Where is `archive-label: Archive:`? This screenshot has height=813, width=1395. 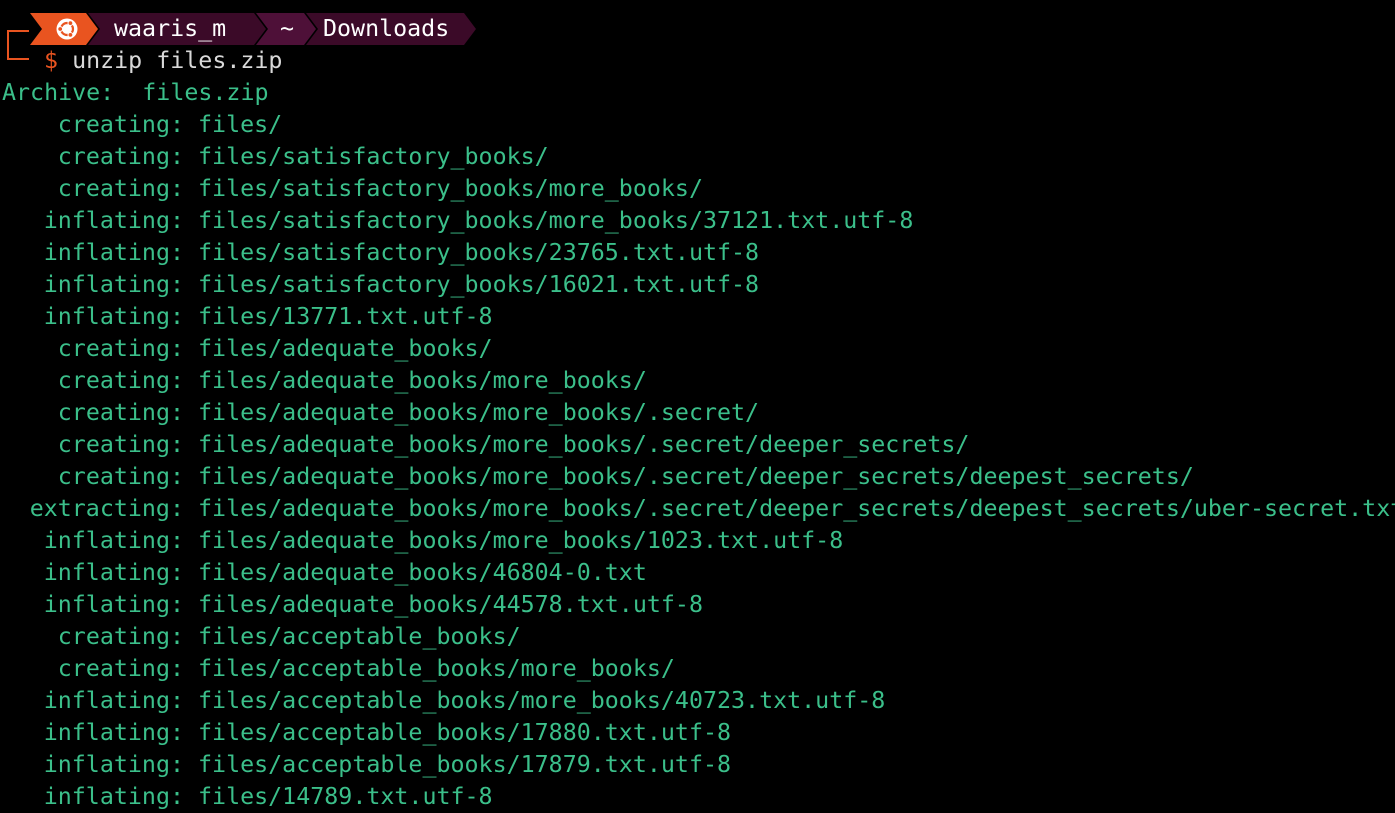 archive-label: Archive: is located at coordinates (58, 92).